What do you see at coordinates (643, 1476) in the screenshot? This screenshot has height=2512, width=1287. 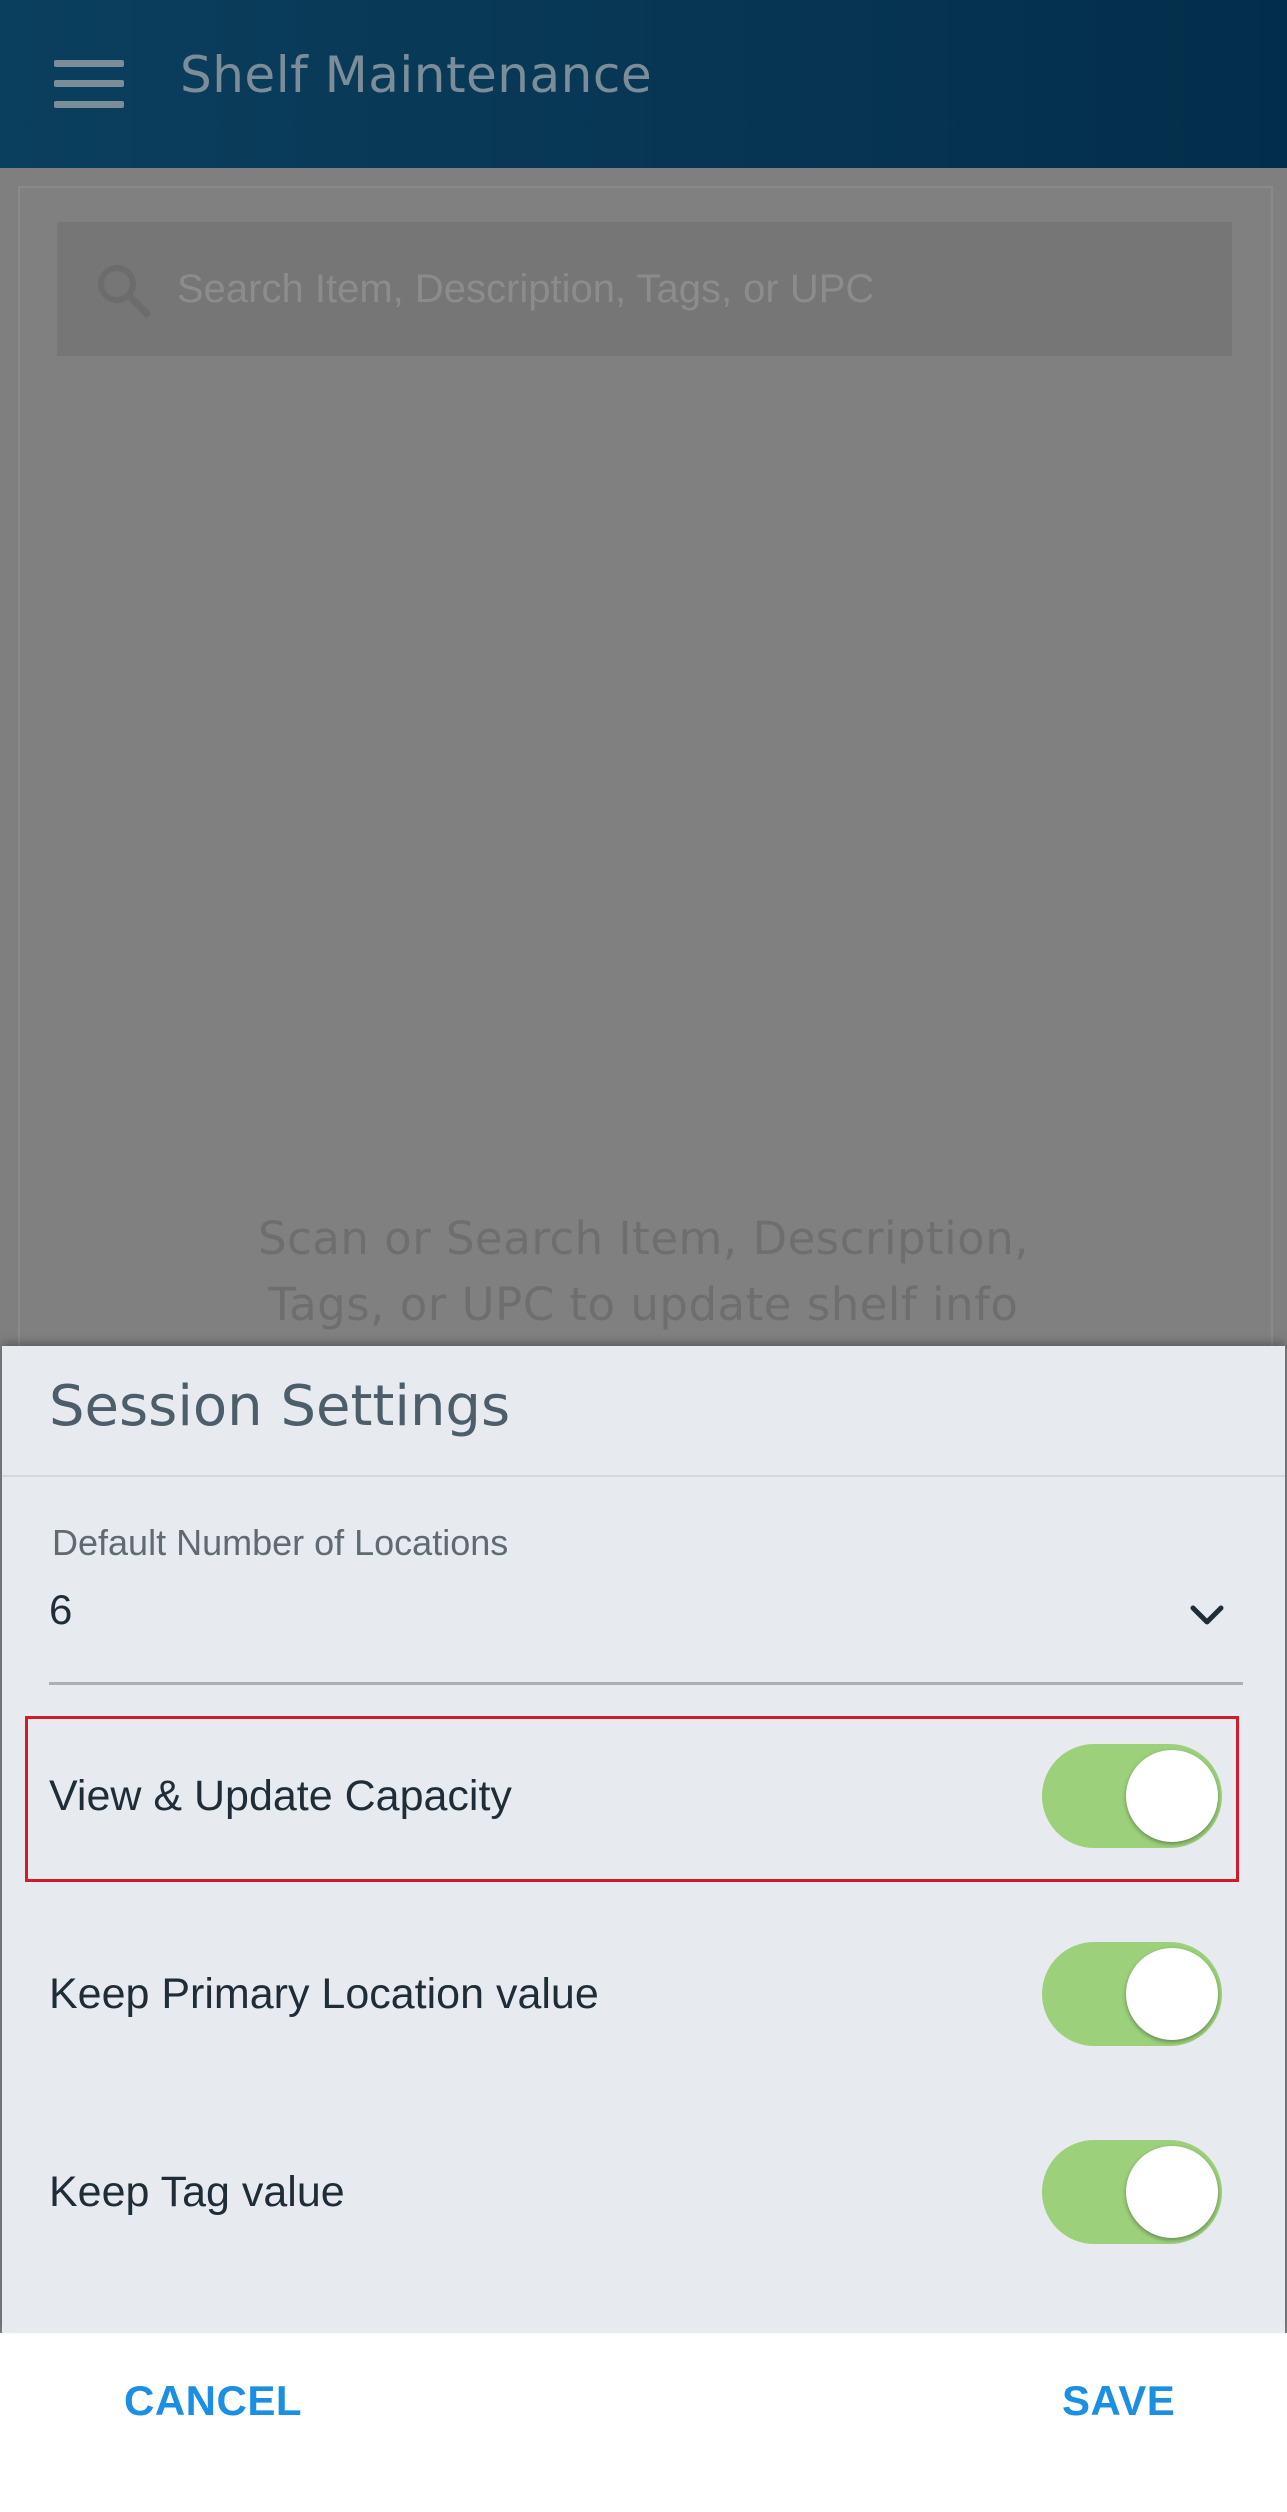 I see `sheet-divider` at bounding box center [643, 1476].